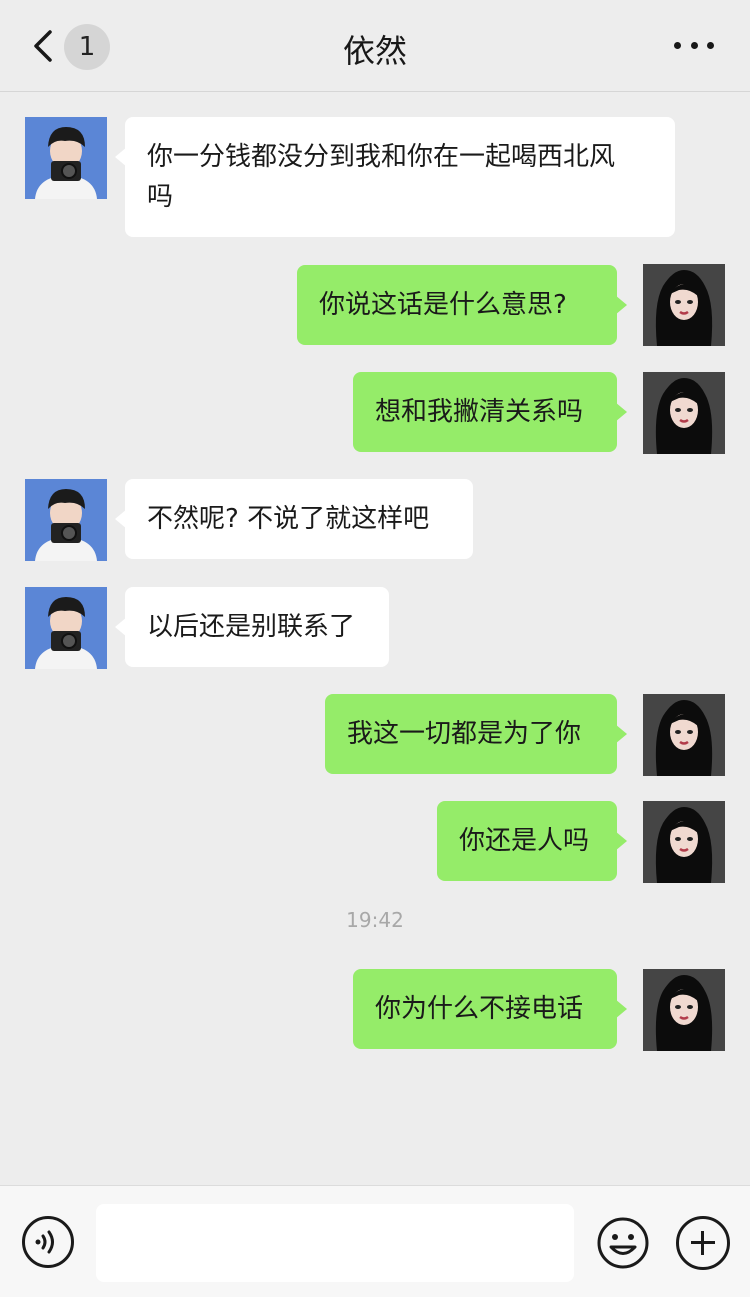 The image size is (750, 1297). What do you see at coordinates (703, 1243) in the screenshot?
I see `plus-icon` at bounding box center [703, 1243].